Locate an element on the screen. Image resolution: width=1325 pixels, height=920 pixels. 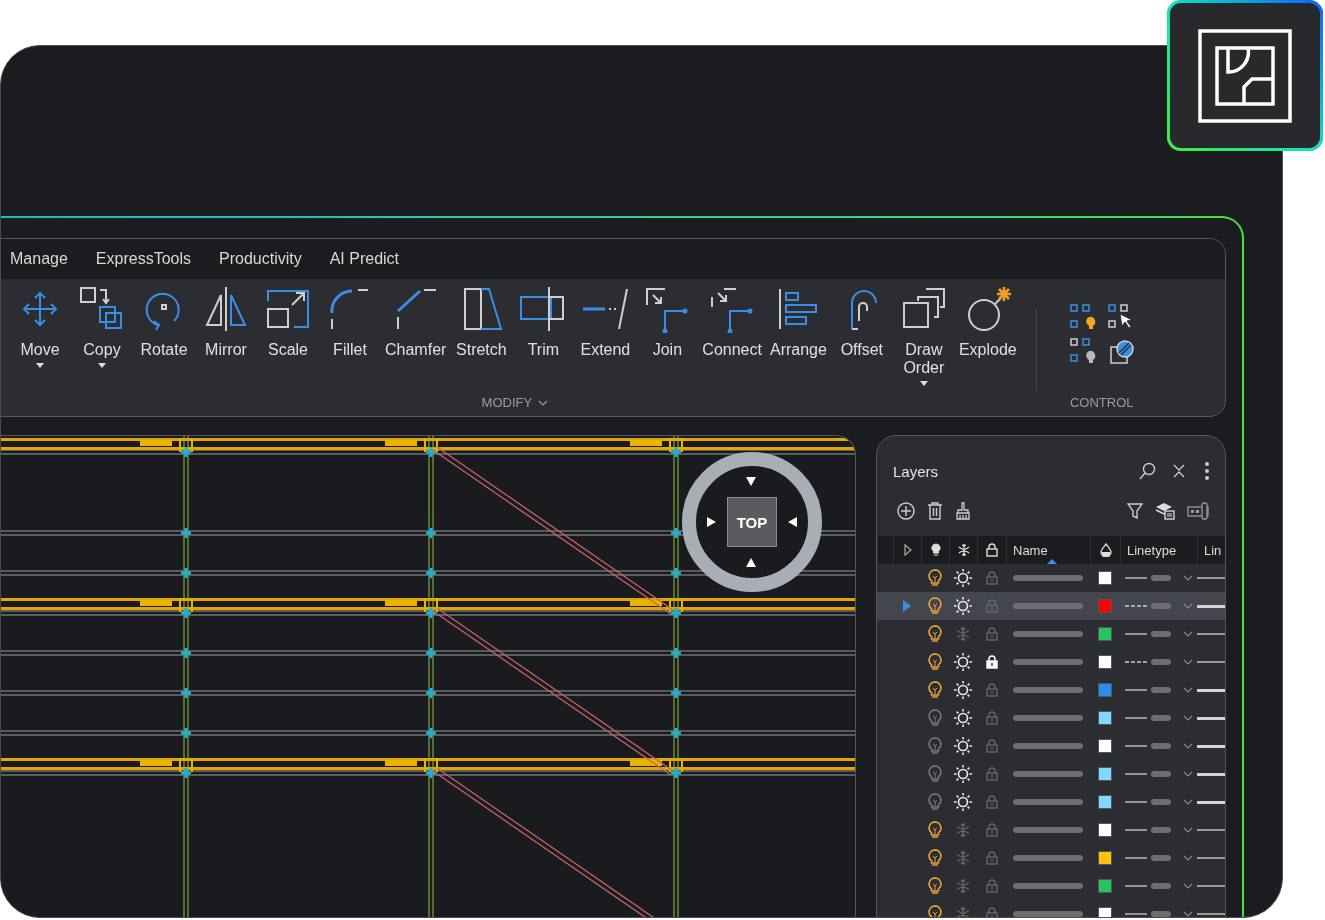
brush-icon is located at coordinates (963, 511).